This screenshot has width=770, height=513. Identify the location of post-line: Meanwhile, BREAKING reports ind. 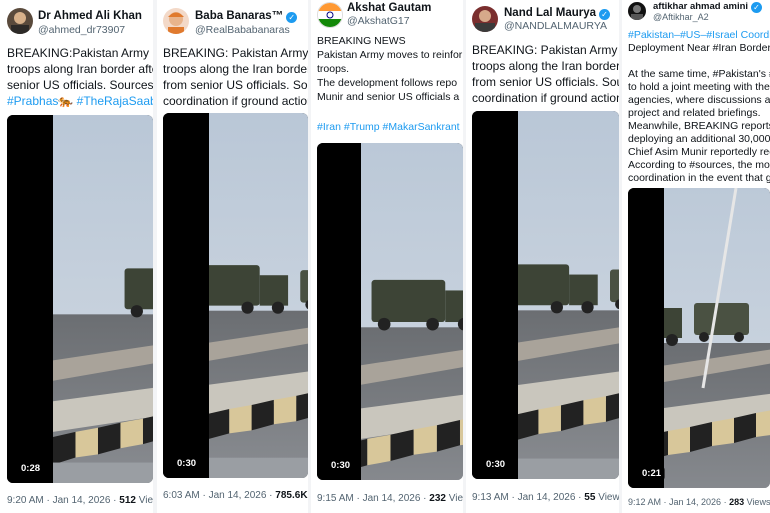
(699, 126).